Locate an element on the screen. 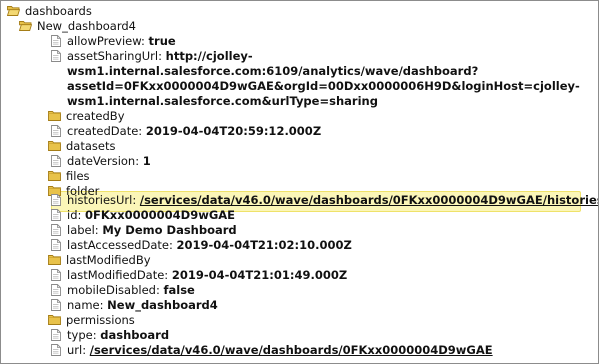 This screenshot has width=599, height=364. tree-leaf-mobile-disabled: mobileDisabled: false is located at coordinates (123, 290).